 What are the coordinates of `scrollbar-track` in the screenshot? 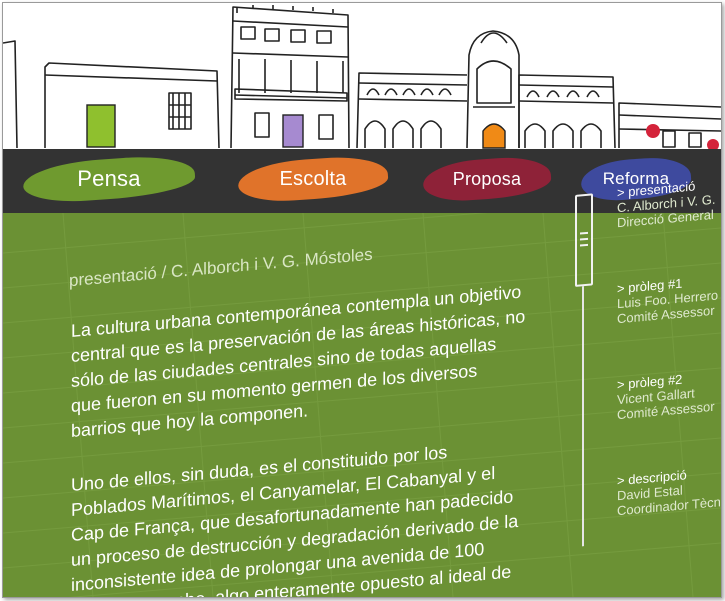 It's located at (583, 416).